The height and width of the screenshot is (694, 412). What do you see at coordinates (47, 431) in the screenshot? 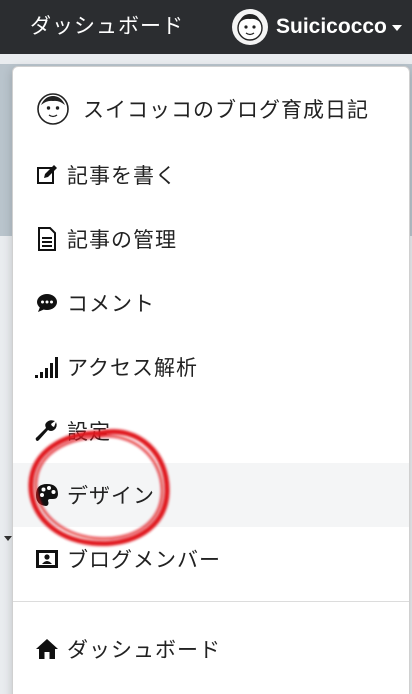
I see `wrench-icon` at bounding box center [47, 431].